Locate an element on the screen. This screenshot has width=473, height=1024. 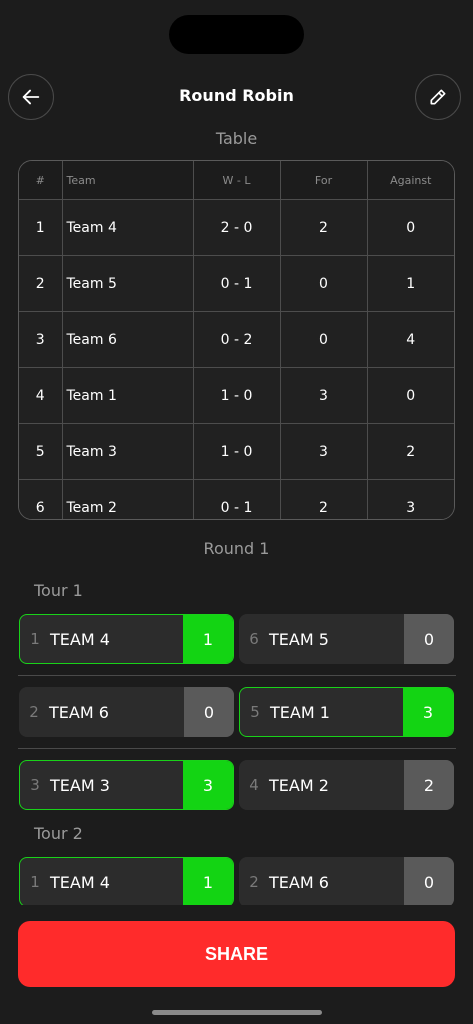
team-cell: Team 4 is located at coordinates (127, 227).